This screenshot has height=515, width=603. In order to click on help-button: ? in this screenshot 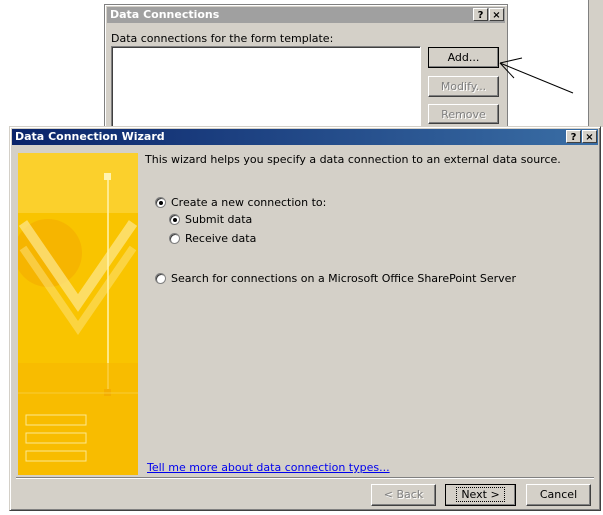, I will do `click(573, 136)`.